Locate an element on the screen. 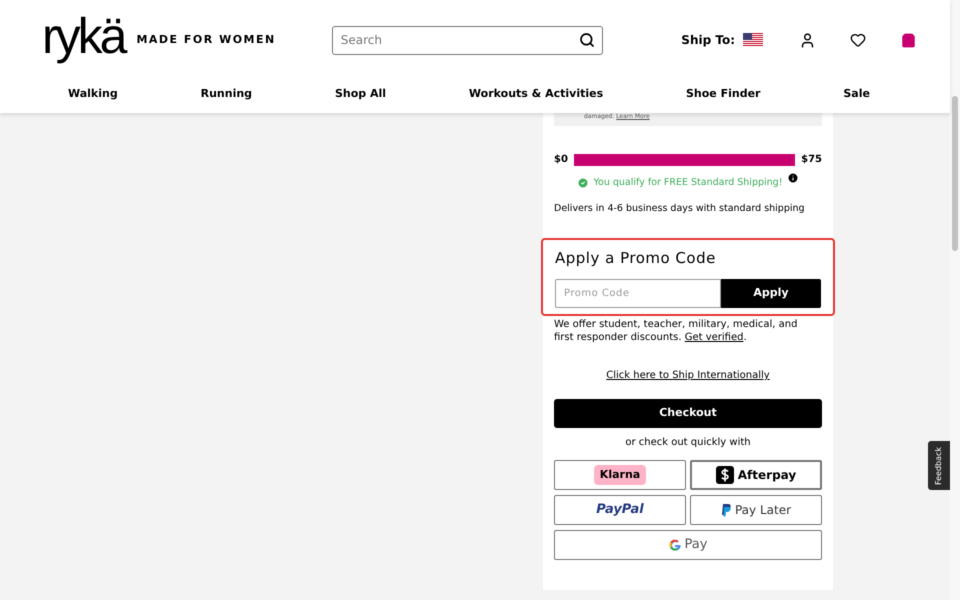  account-icon is located at coordinates (807, 40).